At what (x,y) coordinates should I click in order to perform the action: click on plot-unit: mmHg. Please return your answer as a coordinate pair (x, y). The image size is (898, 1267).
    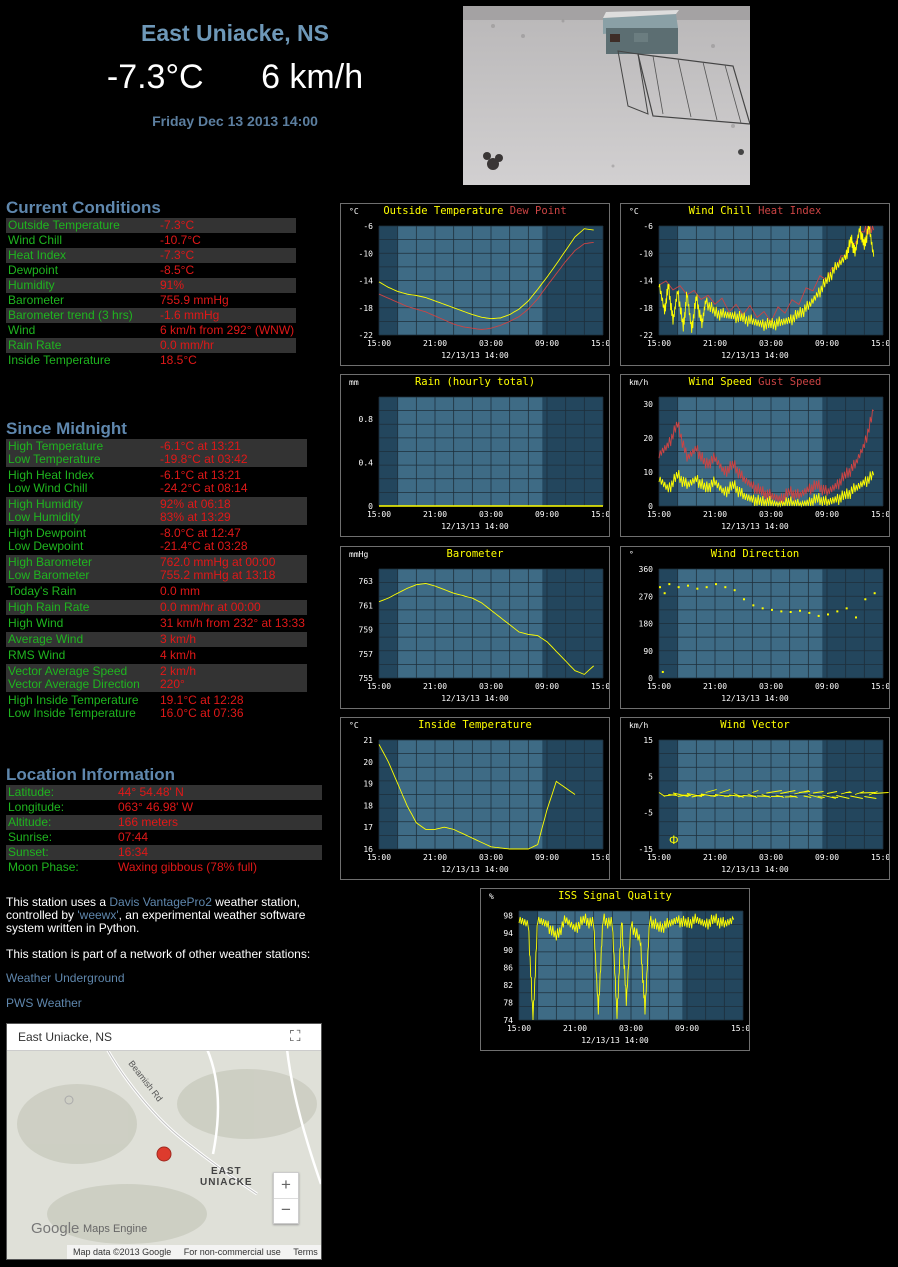
    Looking at the image, I should click on (358, 554).